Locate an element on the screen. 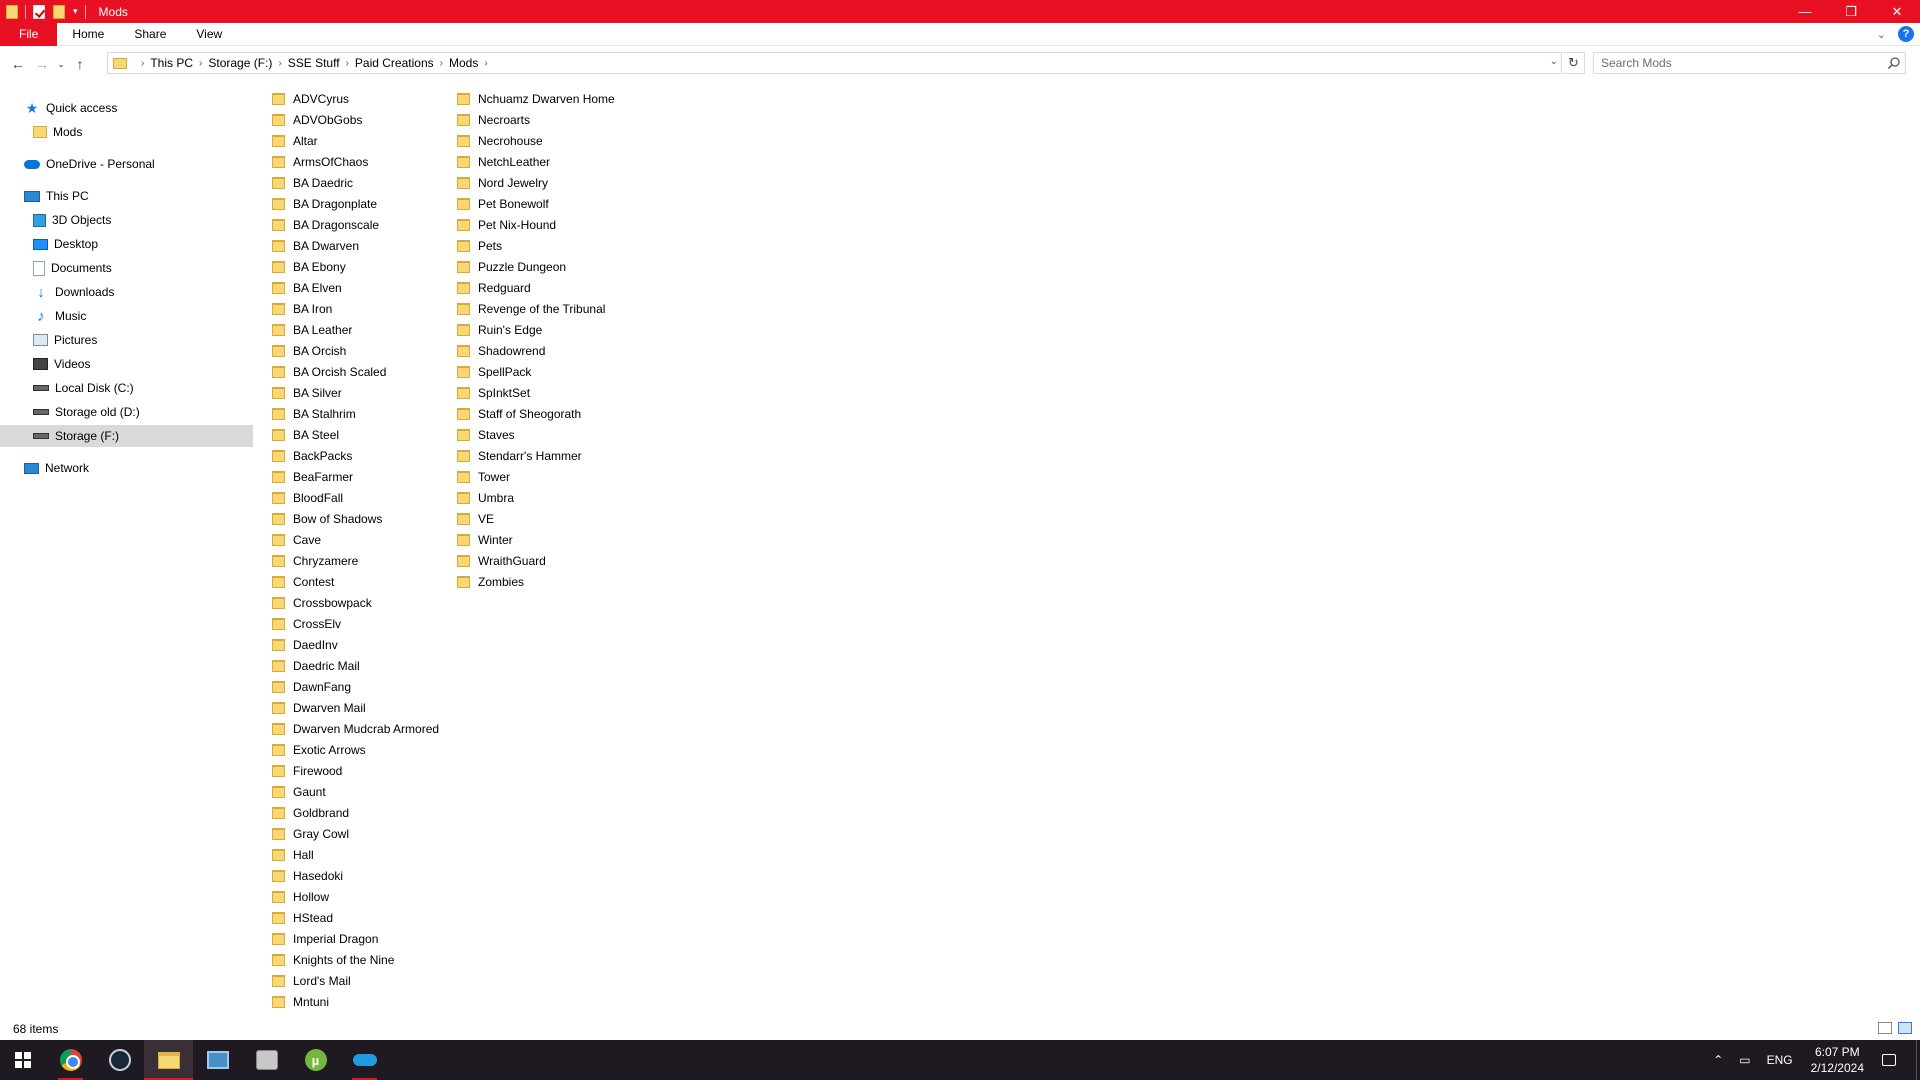 Image resolution: width=1920 pixels, height=1080 pixels. folder-item: VE is located at coordinates (475, 518).